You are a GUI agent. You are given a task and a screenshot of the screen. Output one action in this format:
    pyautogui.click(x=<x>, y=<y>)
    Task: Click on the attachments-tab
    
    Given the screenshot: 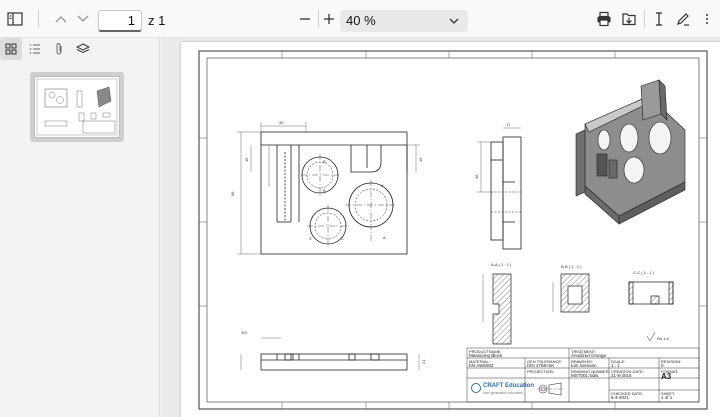 What is the action you would take?
    pyautogui.click(x=59, y=49)
    